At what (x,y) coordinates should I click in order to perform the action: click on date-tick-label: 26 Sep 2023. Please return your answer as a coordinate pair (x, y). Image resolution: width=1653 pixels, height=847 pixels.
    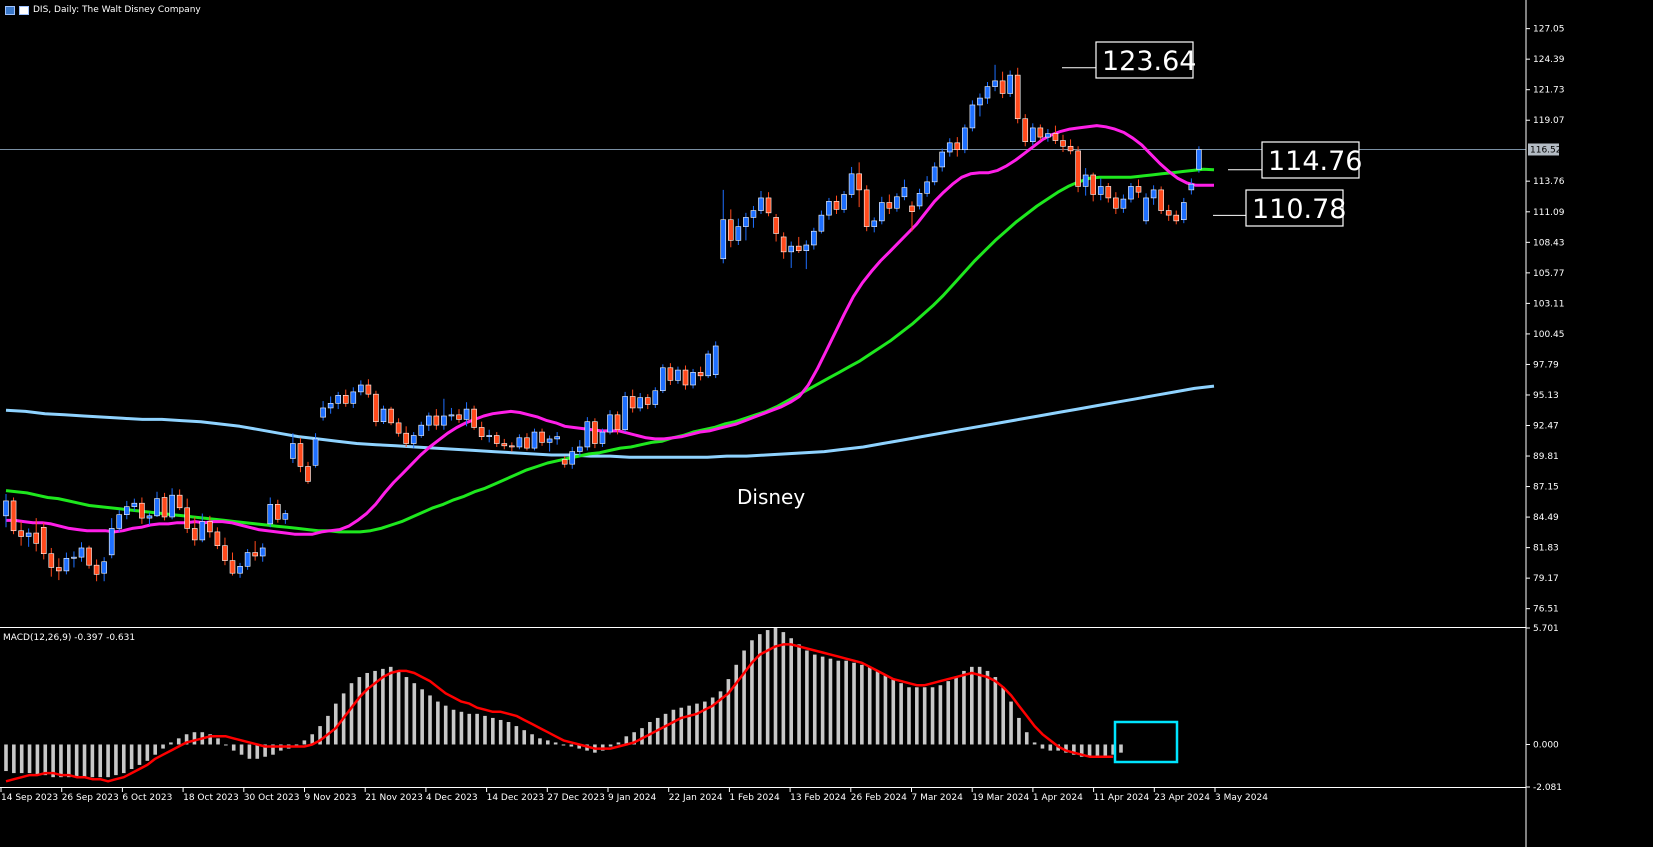
    Looking at the image, I should click on (90, 798).